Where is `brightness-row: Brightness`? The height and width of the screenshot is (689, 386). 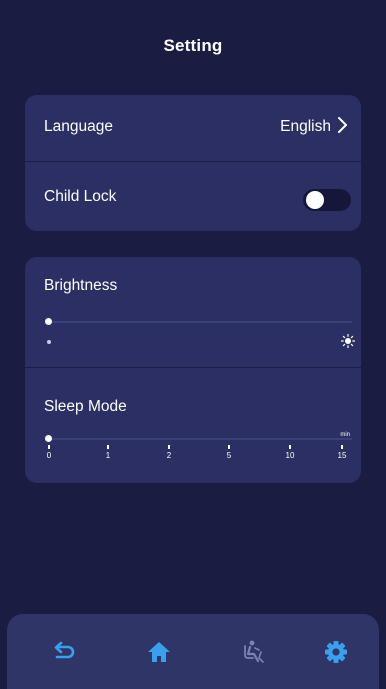
brightness-row: Brightness is located at coordinates (193, 312).